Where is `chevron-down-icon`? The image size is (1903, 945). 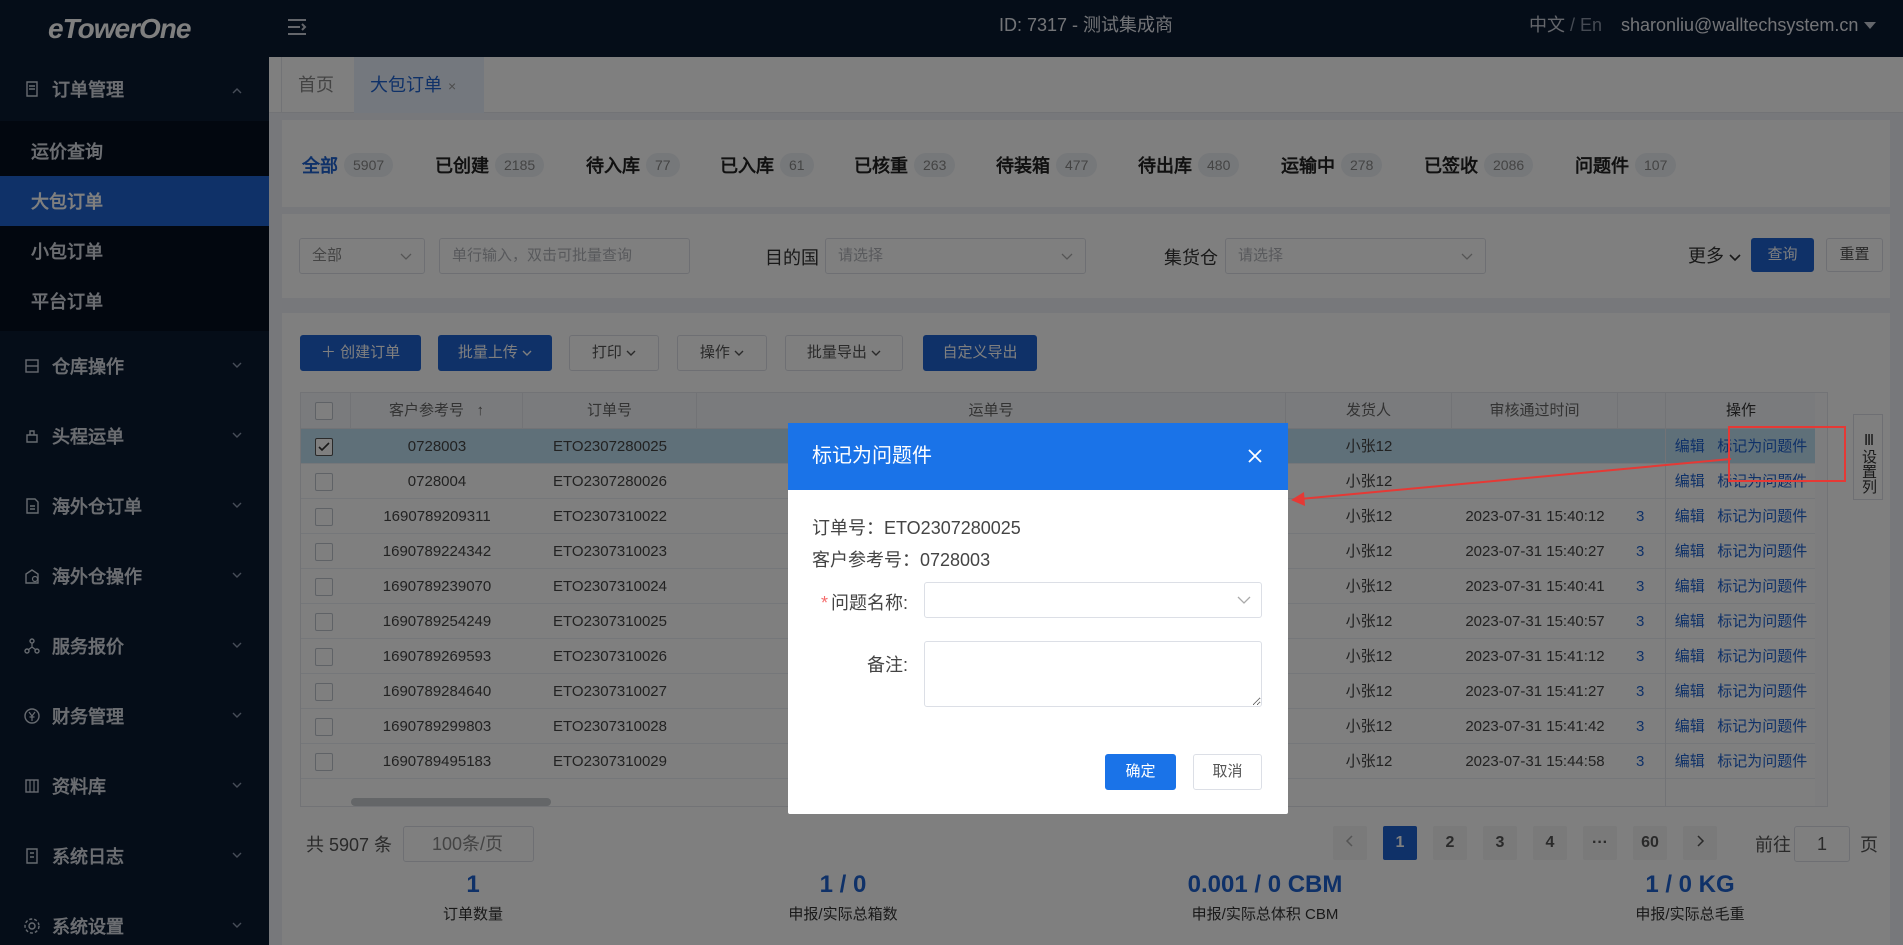
chevron-down-icon is located at coordinates (1244, 600).